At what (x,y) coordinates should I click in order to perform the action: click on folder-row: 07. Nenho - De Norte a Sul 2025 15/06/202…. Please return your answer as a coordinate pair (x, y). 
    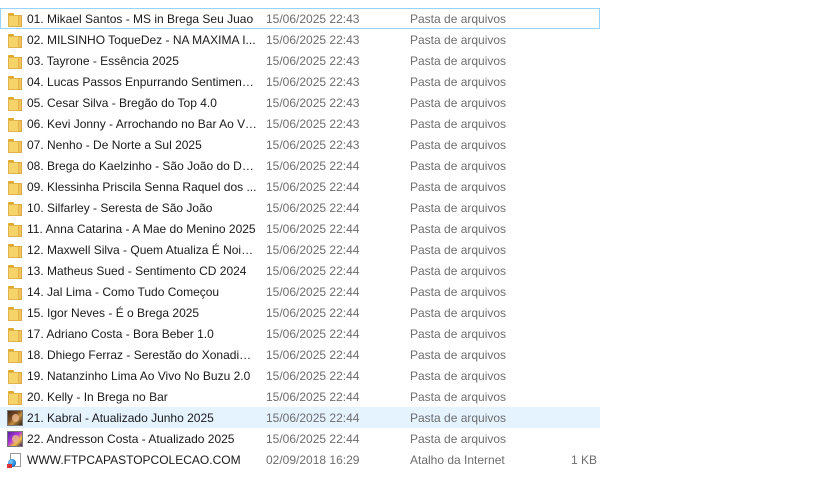
    Looking at the image, I should click on (300, 144).